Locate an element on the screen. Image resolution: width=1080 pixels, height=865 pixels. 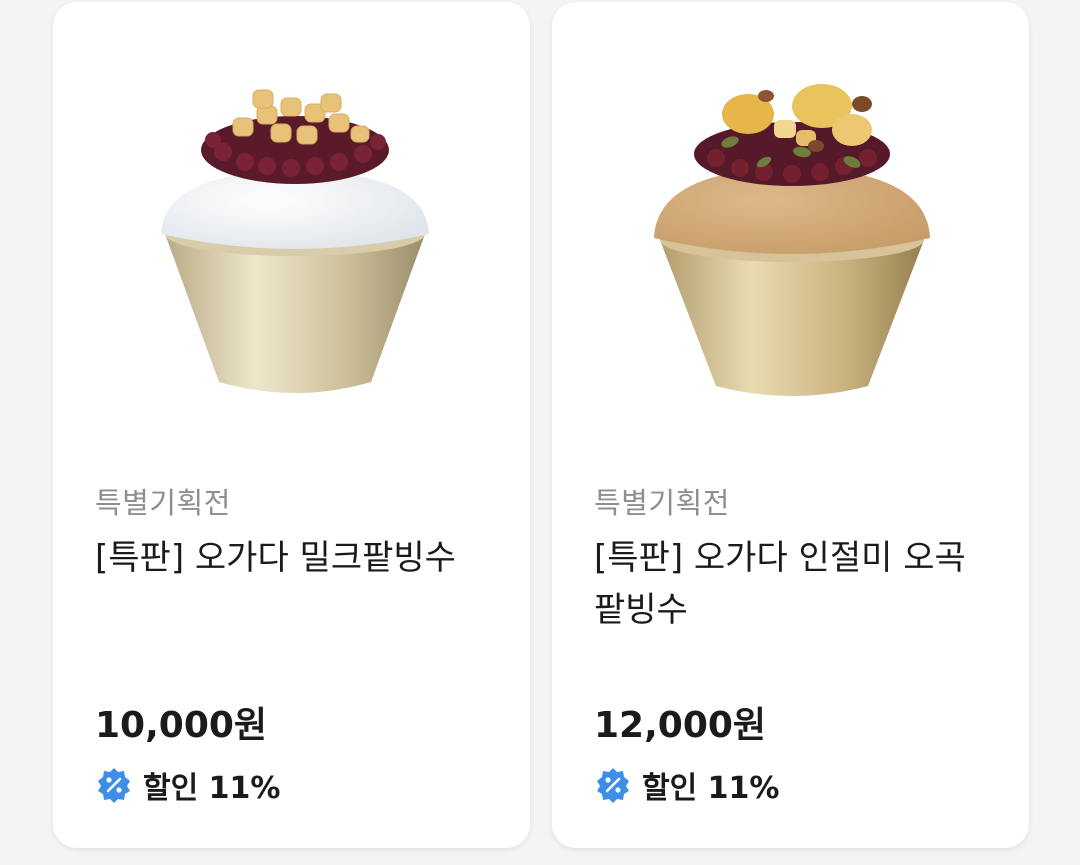
product-title: [특판] 오가다 인절미 오곡 팥빙수 is located at coordinates (794, 584).